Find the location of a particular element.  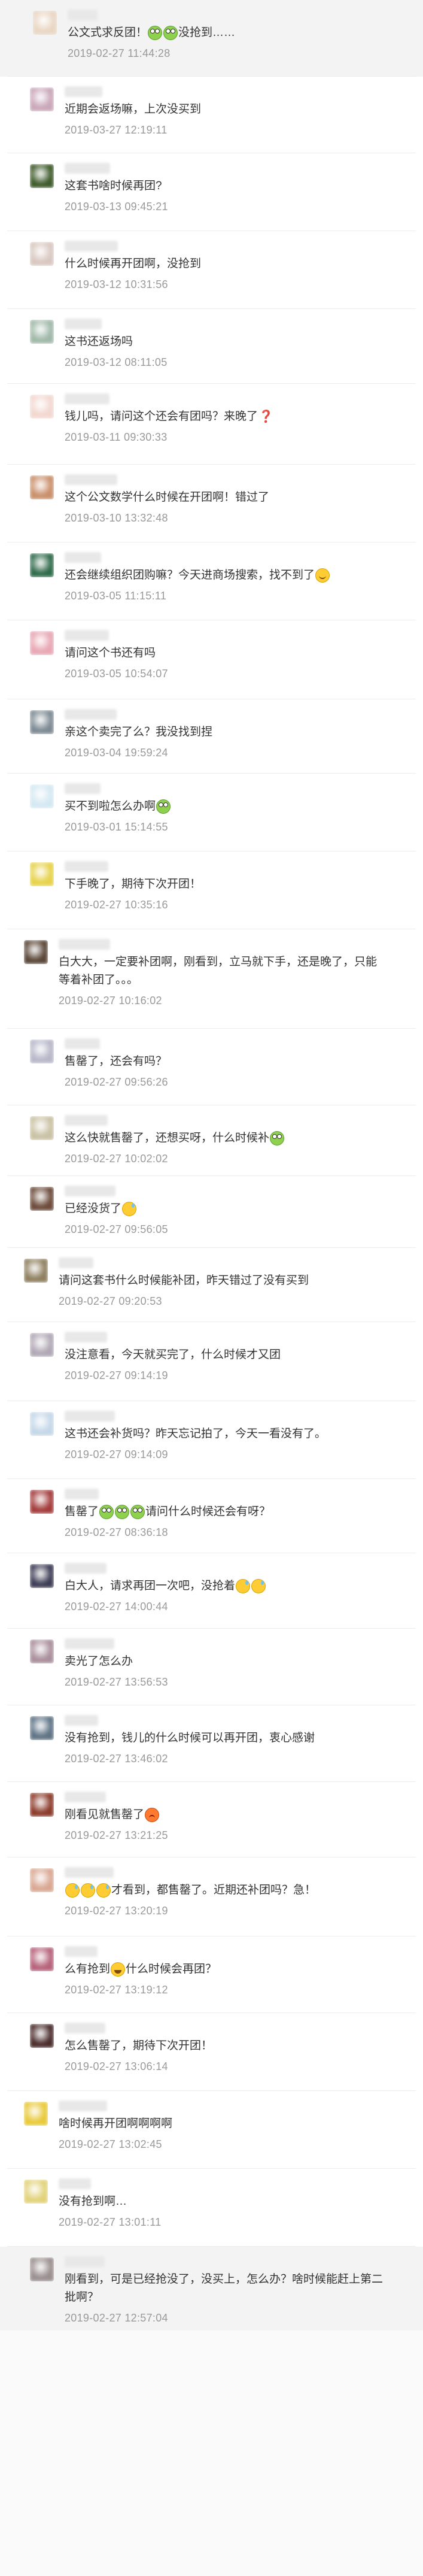

comment-timestamp: 2019-02-27 13:01:11 is located at coordinates (111, 2222).